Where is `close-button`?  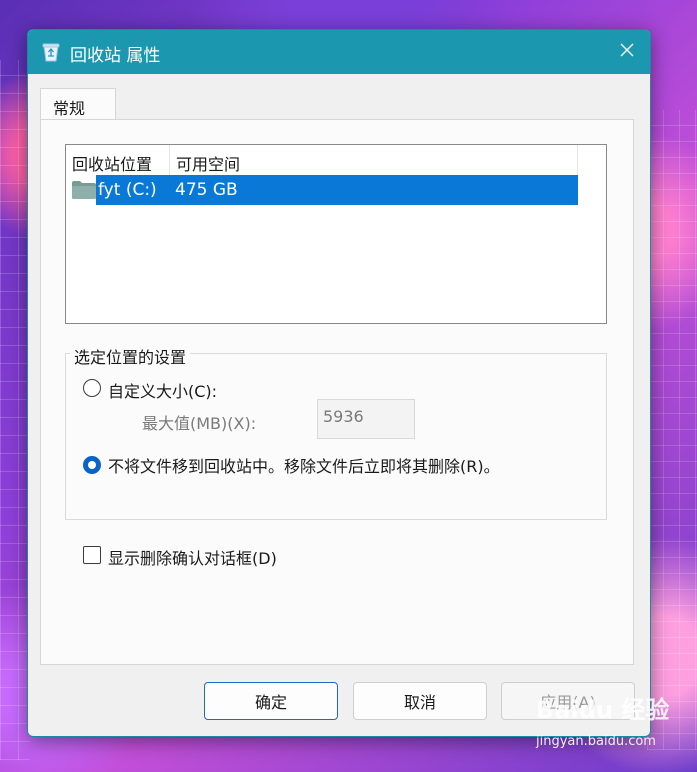 close-button is located at coordinates (627, 52).